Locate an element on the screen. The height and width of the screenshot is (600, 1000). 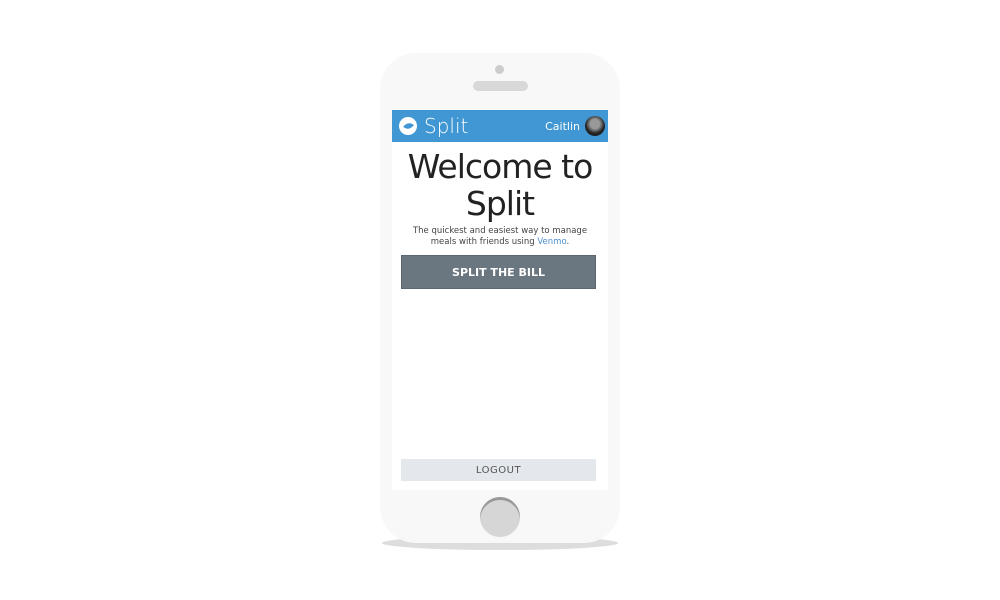
avatar is located at coordinates (595, 126).